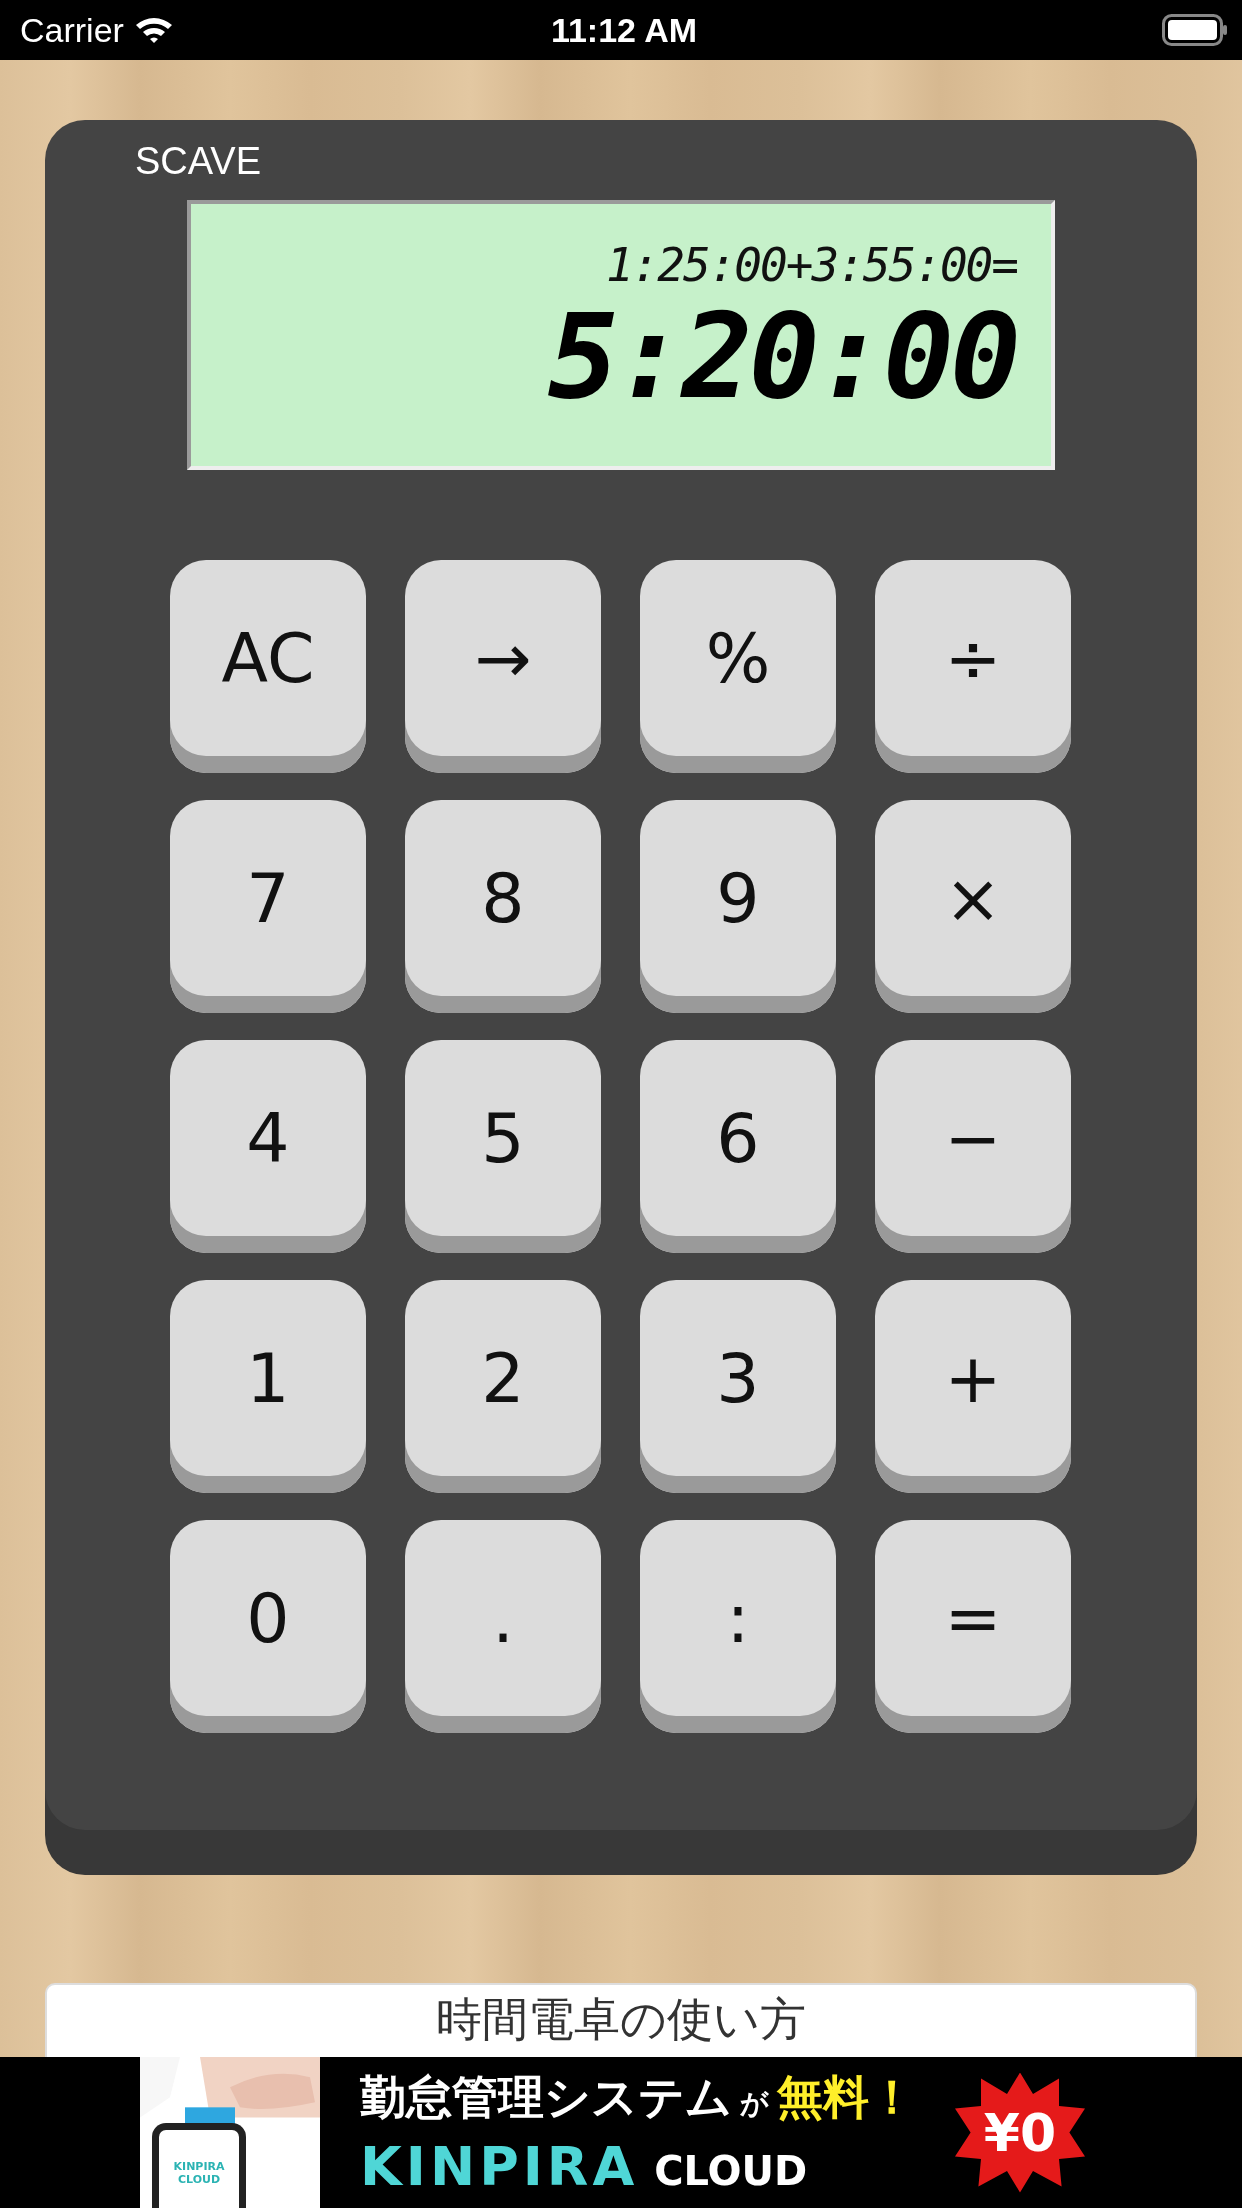 The image size is (1242, 2208). What do you see at coordinates (198, 162) in the screenshot?
I see `brand-label: SCAVE` at bounding box center [198, 162].